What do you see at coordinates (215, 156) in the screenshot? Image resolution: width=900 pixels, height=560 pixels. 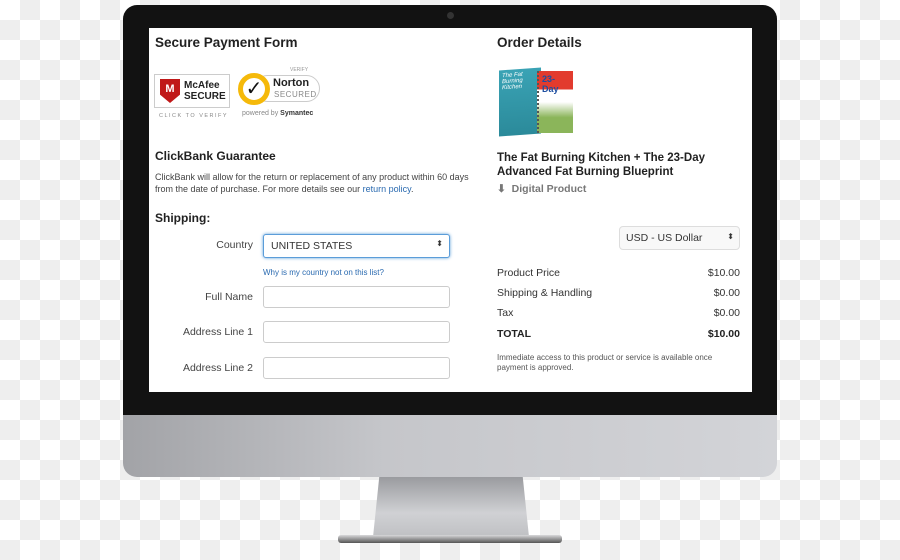 I see `guarantee-title: ClickBank Guarantee` at bounding box center [215, 156].